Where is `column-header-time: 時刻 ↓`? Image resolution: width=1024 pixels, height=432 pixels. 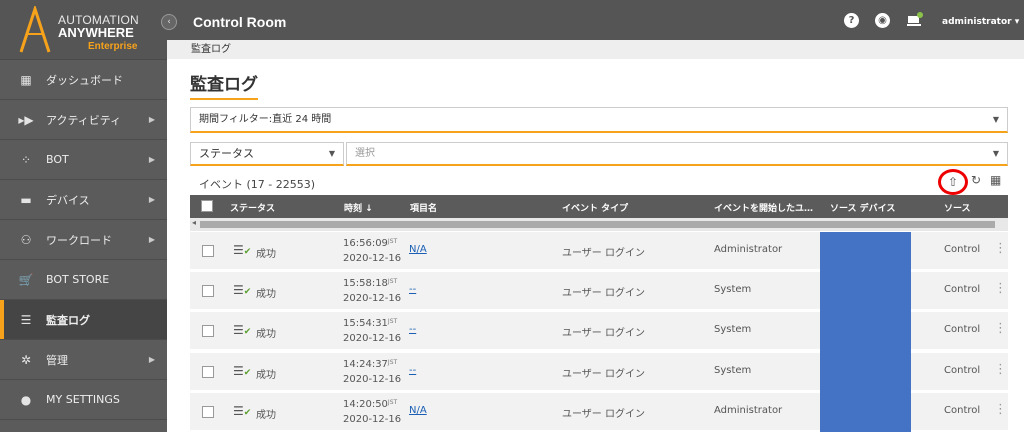 column-header-time: 時刻 ↓ is located at coordinates (358, 207).